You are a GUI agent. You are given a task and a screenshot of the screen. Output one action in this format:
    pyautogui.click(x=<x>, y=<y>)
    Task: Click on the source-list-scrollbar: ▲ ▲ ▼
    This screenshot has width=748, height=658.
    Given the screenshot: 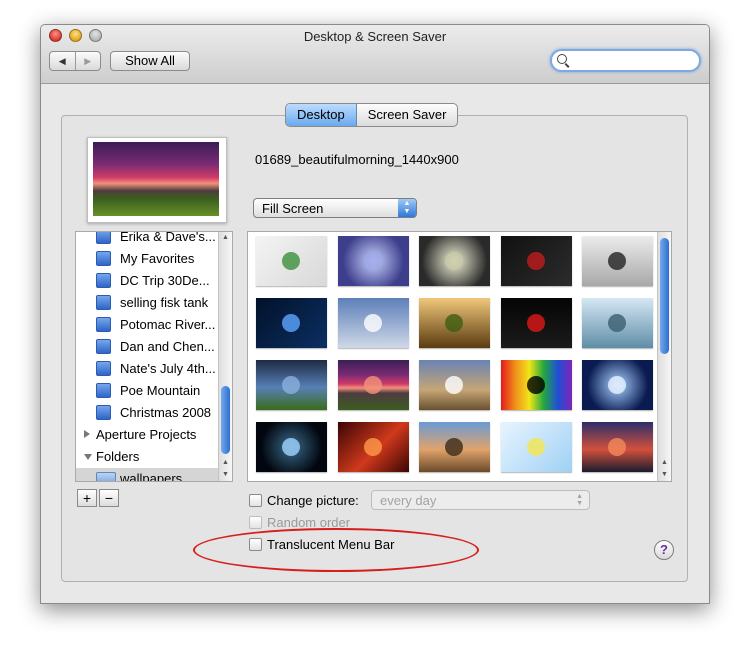 What is the action you would take?
    pyautogui.click(x=225, y=356)
    